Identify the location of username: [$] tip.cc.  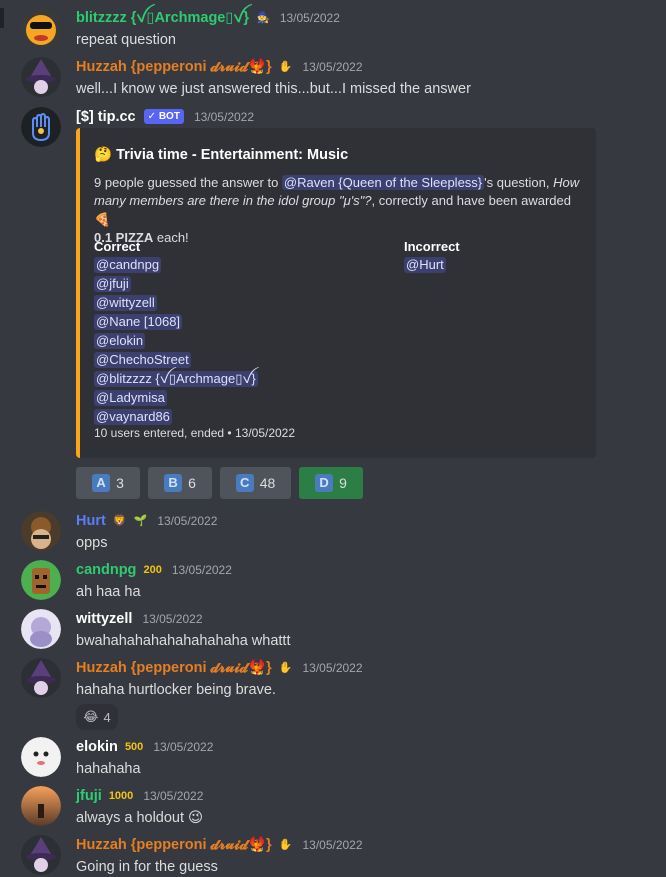
(106, 117).